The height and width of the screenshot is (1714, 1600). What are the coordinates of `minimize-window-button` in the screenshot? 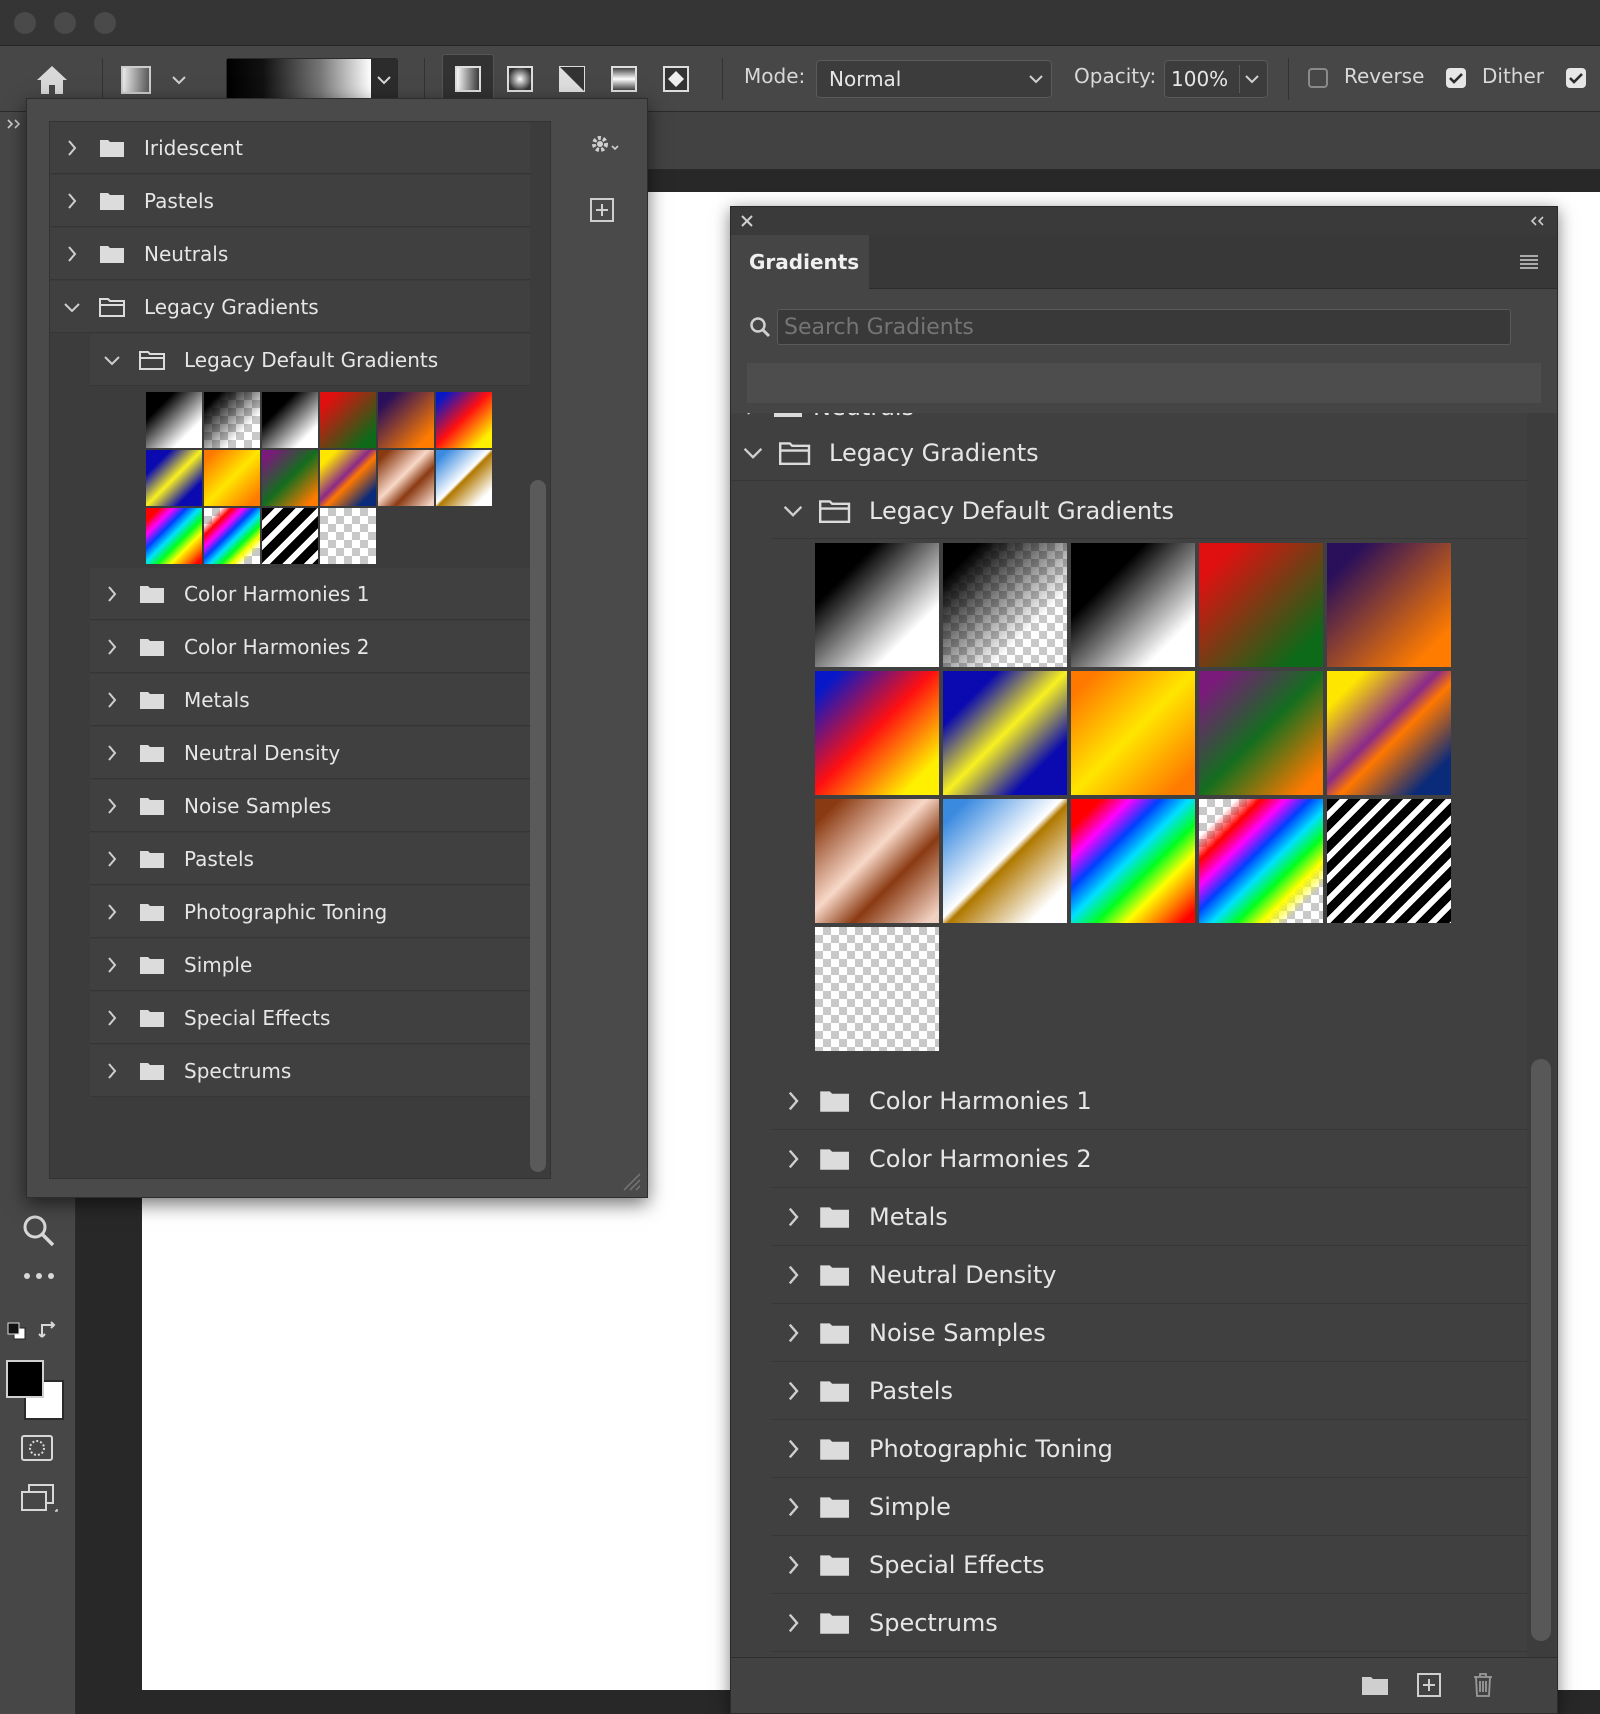 It's located at (65, 23).